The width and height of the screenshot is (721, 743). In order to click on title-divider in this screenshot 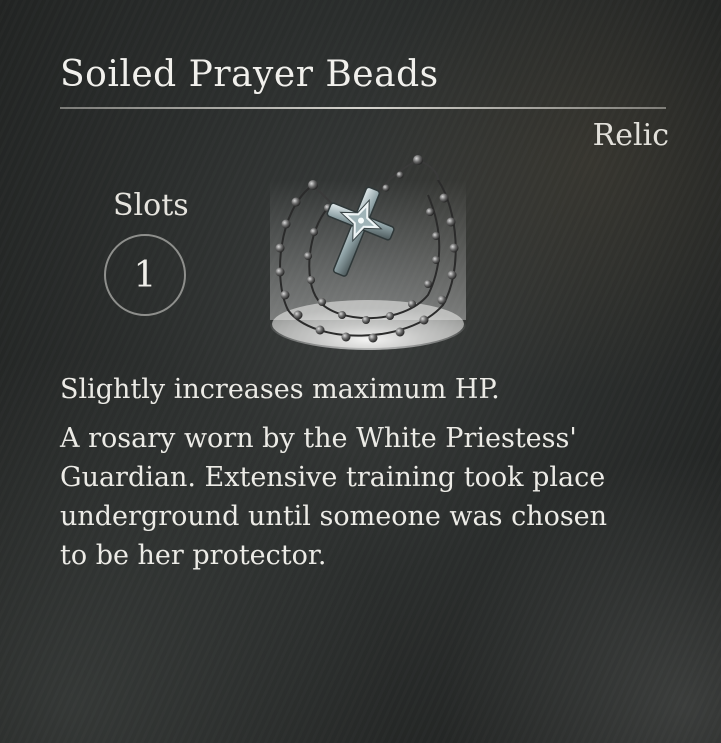, I will do `click(363, 108)`.